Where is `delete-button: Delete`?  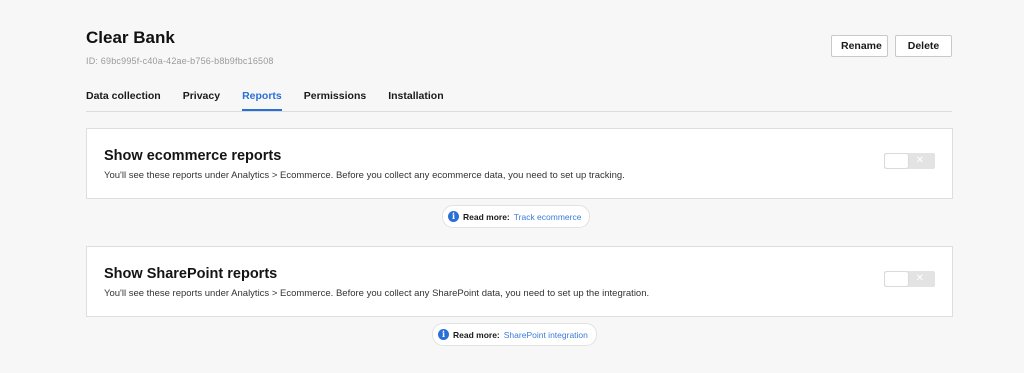 delete-button: Delete is located at coordinates (923, 46).